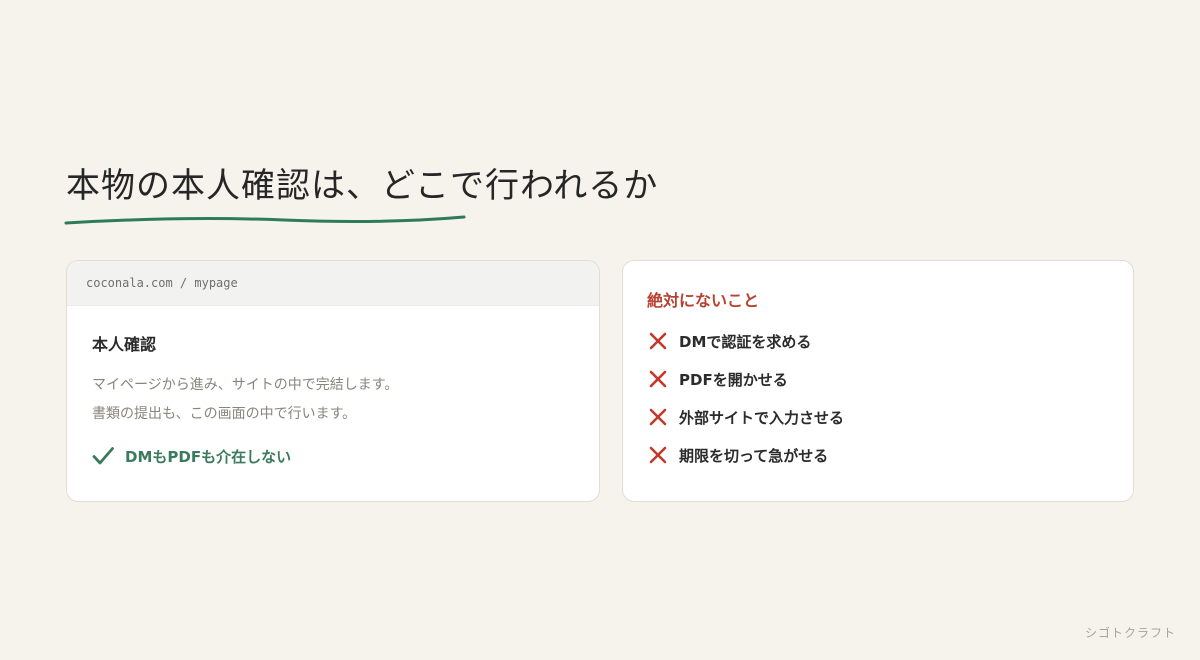 This screenshot has width=1200, height=660. I want to click on brand-watermark: シゴトクラフト, so click(1130, 633).